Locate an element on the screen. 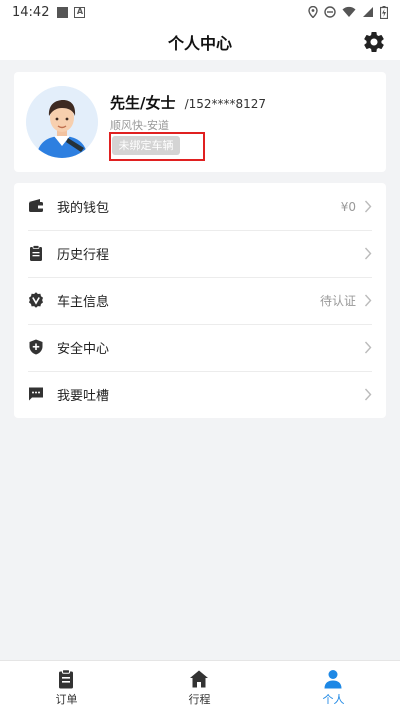 This screenshot has width=400, height=711. shield-icon is located at coordinates (36, 347).